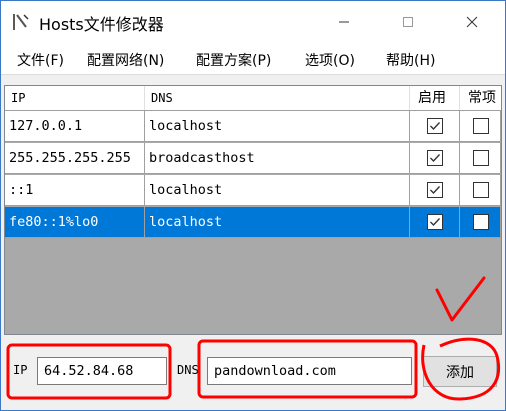 This screenshot has height=411, width=506. What do you see at coordinates (75, 126) in the screenshot?
I see `cell-ip: 127.0.0.1` at bounding box center [75, 126].